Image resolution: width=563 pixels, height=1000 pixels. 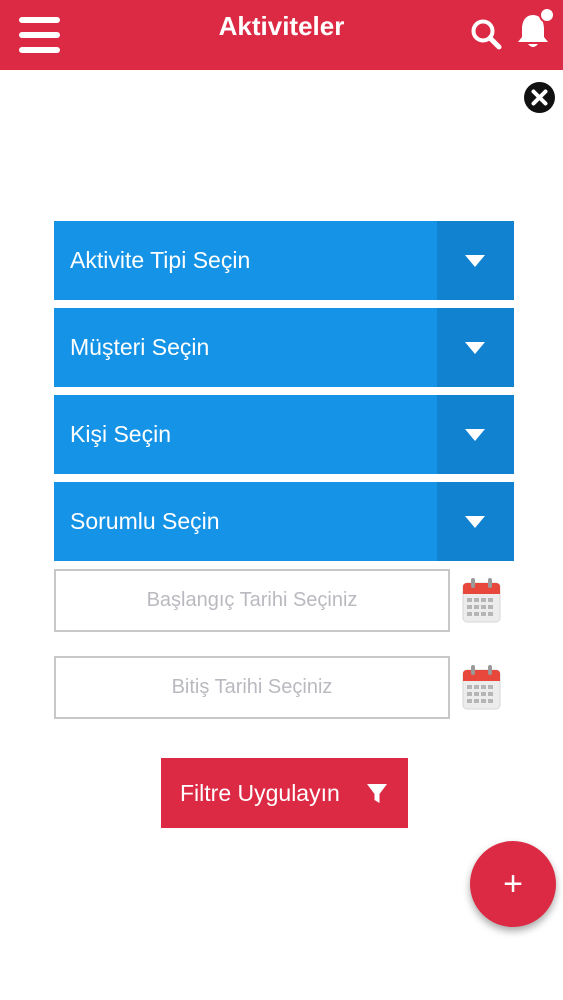 I want to click on activity-type-select-label: Aktivite Tipi Seçin, so click(x=160, y=260).